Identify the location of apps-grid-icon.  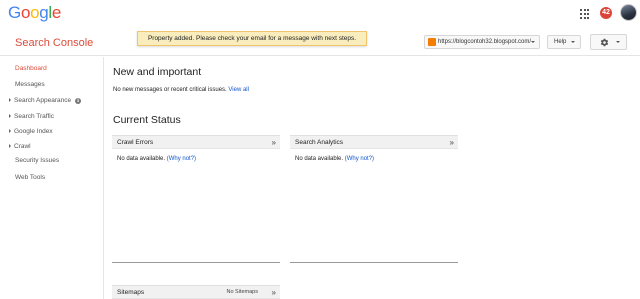
(585, 14).